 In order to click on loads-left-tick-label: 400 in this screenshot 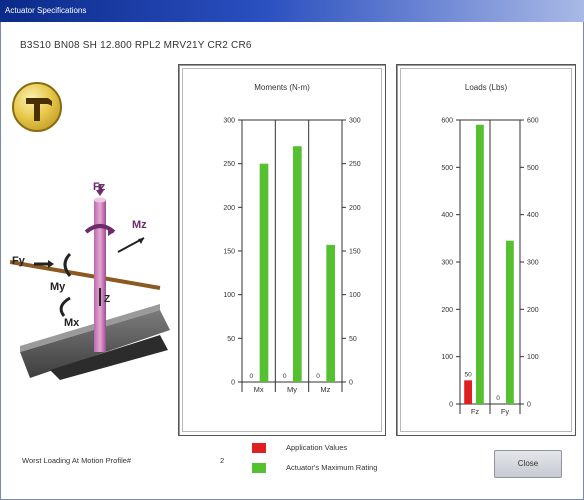, I will do `click(447, 215)`.